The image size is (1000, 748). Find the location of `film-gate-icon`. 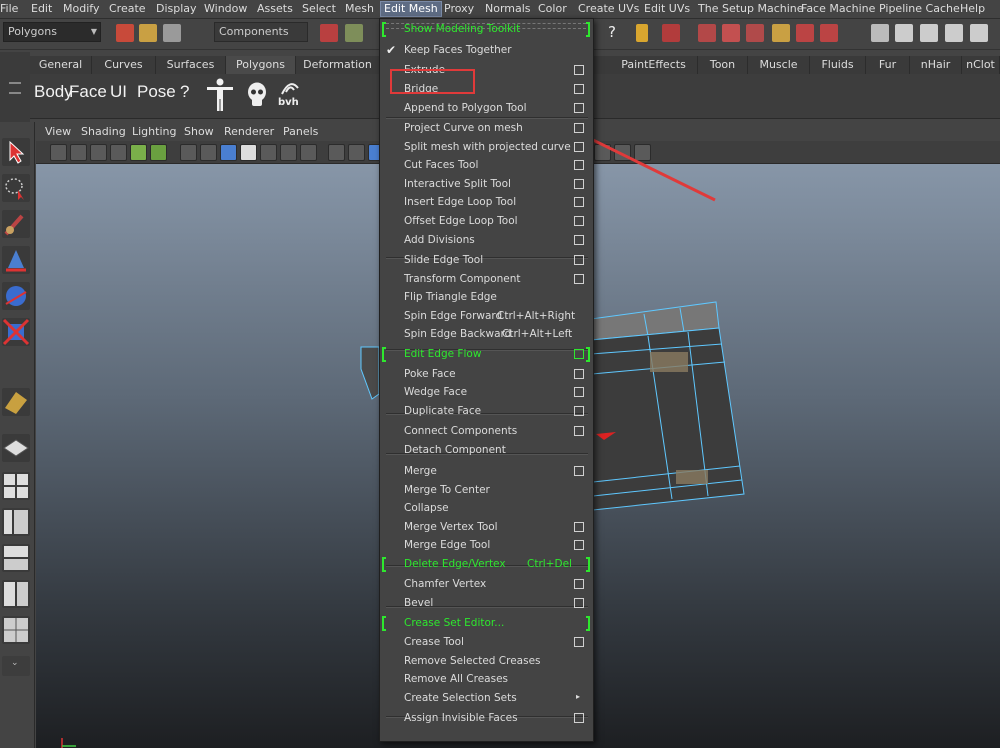

film-gate-icon is located at coordinates (208, 152).